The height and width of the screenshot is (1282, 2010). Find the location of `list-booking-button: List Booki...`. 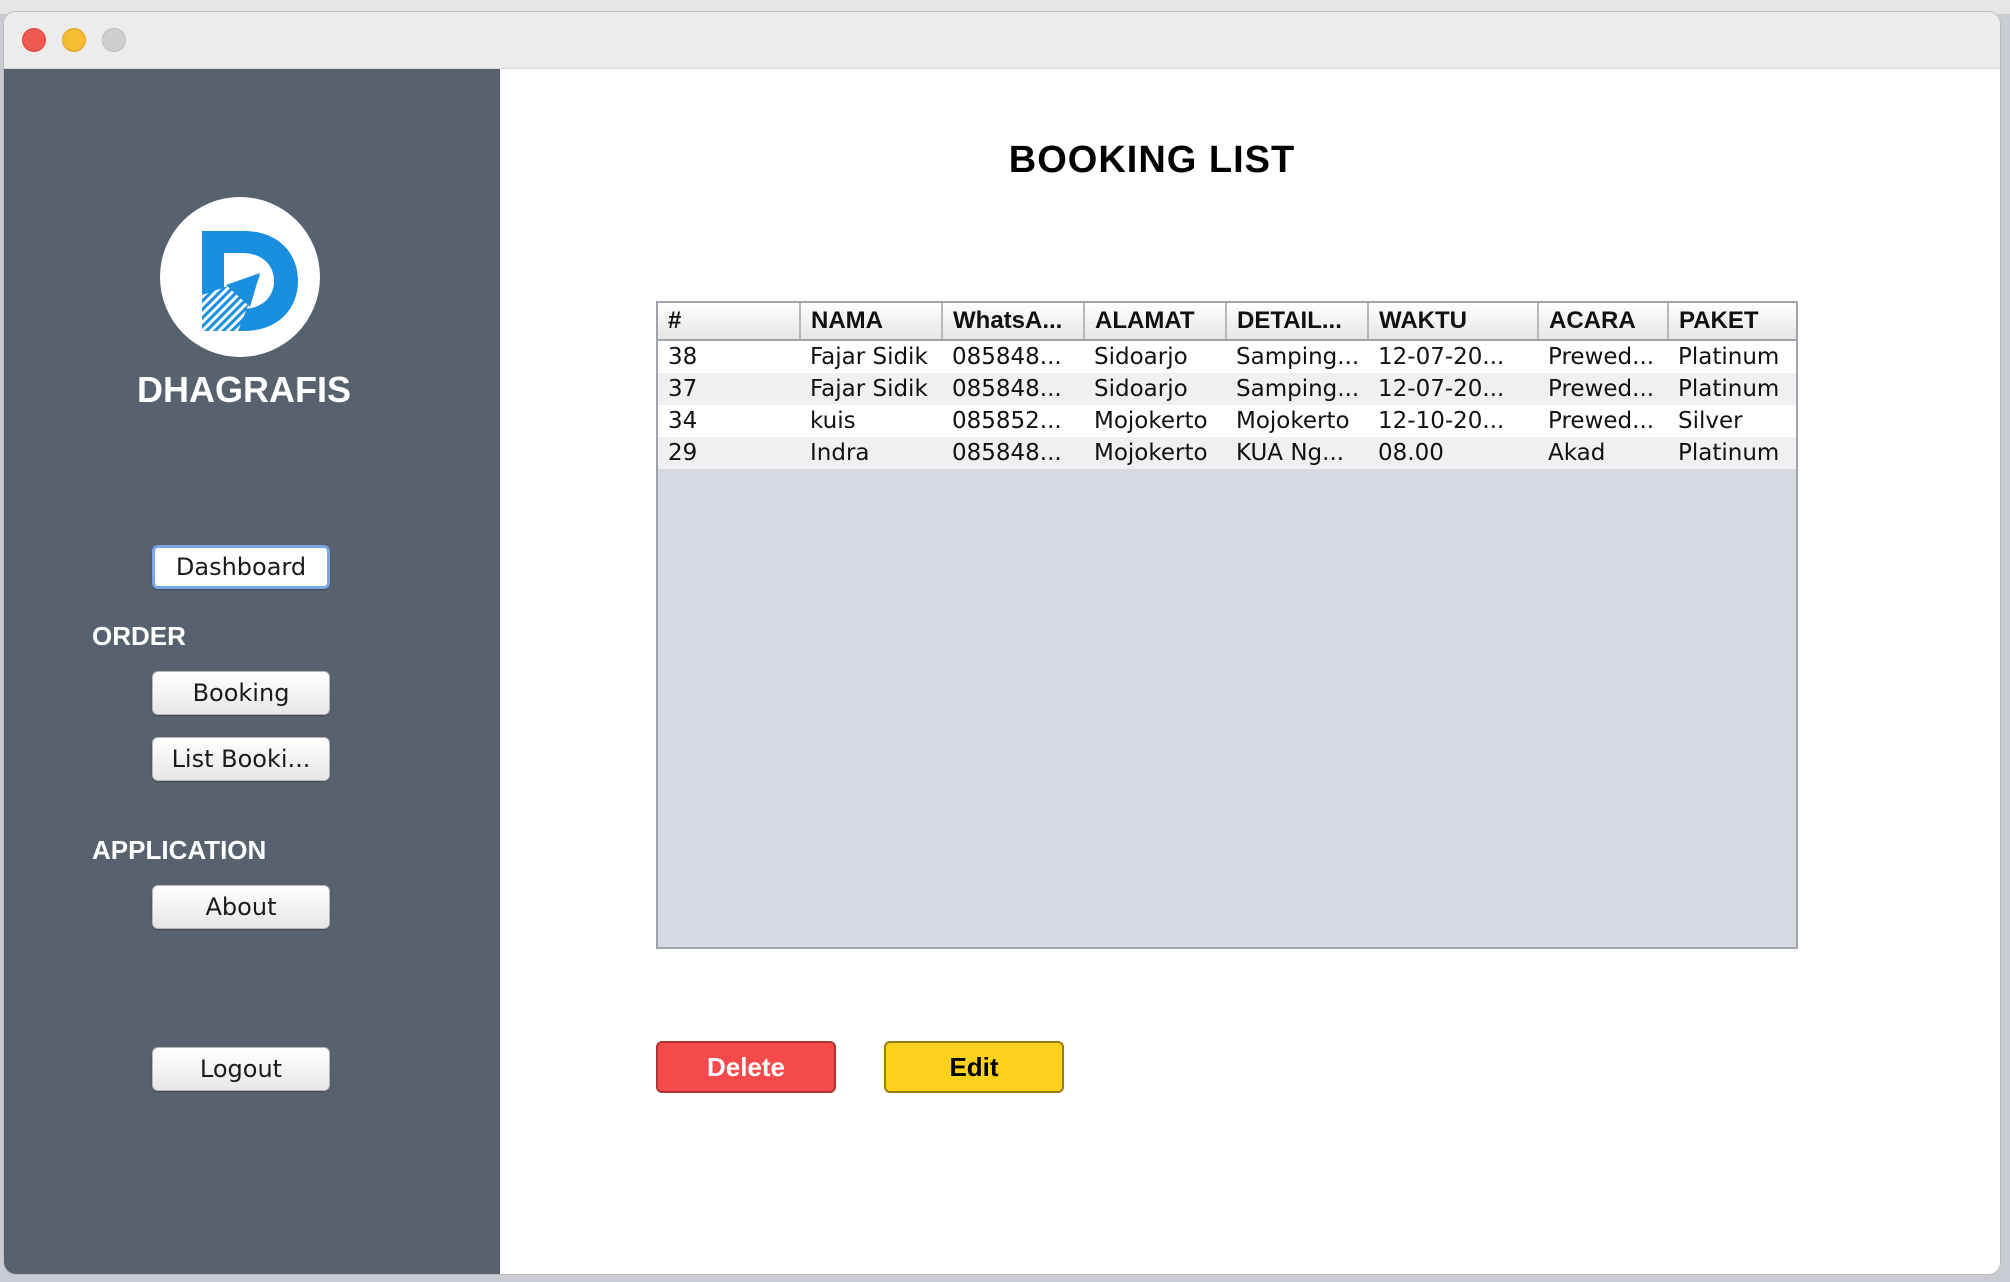

list-booking-button: List Booki... is located at coordinates (241, 759).